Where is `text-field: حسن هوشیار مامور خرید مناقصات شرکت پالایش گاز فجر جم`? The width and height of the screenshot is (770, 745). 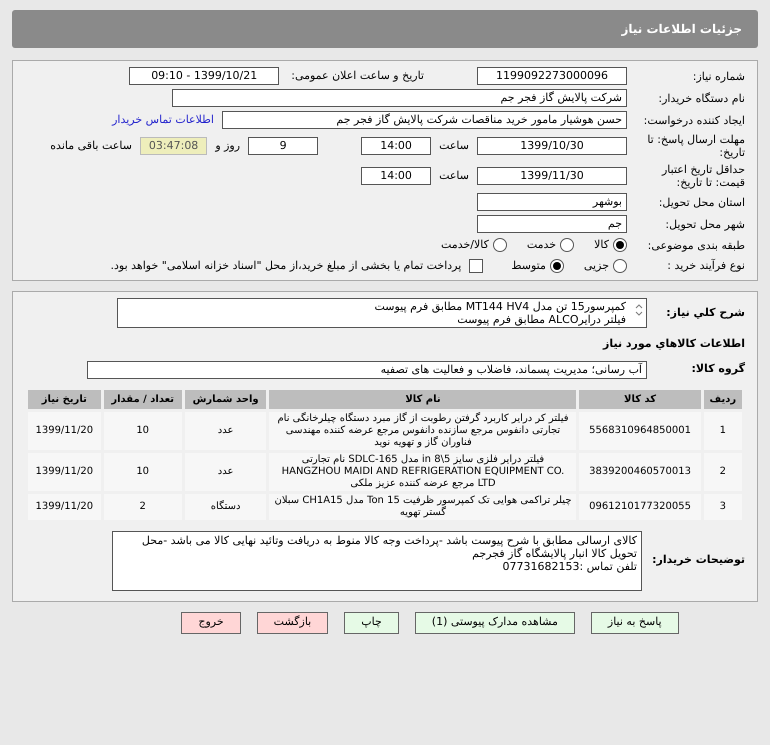
text-field: حسن هوشیار مامور خرید مناقصات شرکت پالایش گاز فجر جم is located at coordinates (424, 120).